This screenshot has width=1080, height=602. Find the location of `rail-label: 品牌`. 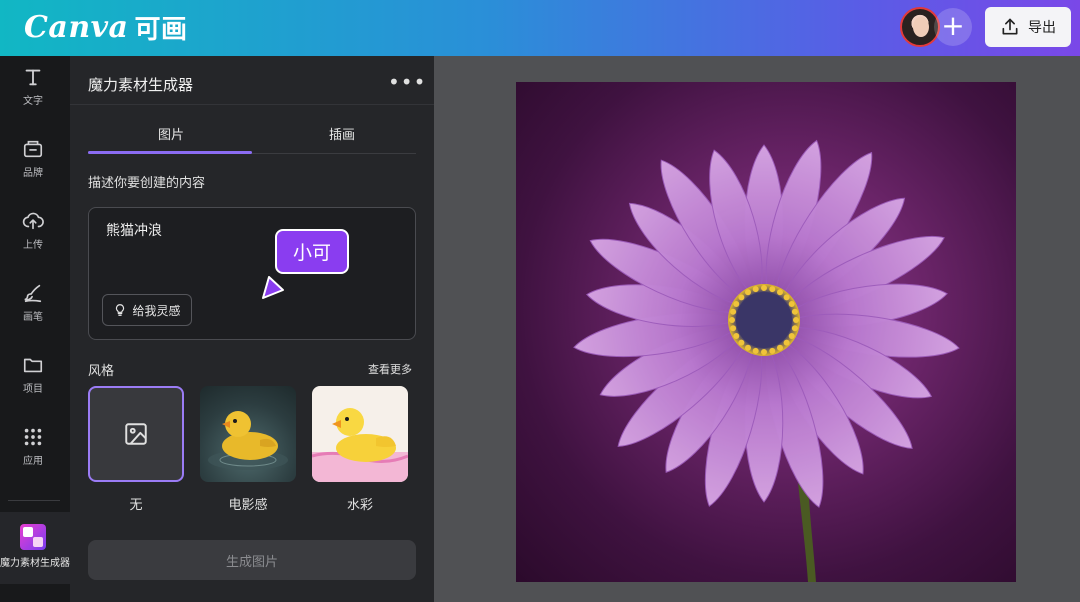

rail-label: 品牌 is located at coordinates (33, 173).